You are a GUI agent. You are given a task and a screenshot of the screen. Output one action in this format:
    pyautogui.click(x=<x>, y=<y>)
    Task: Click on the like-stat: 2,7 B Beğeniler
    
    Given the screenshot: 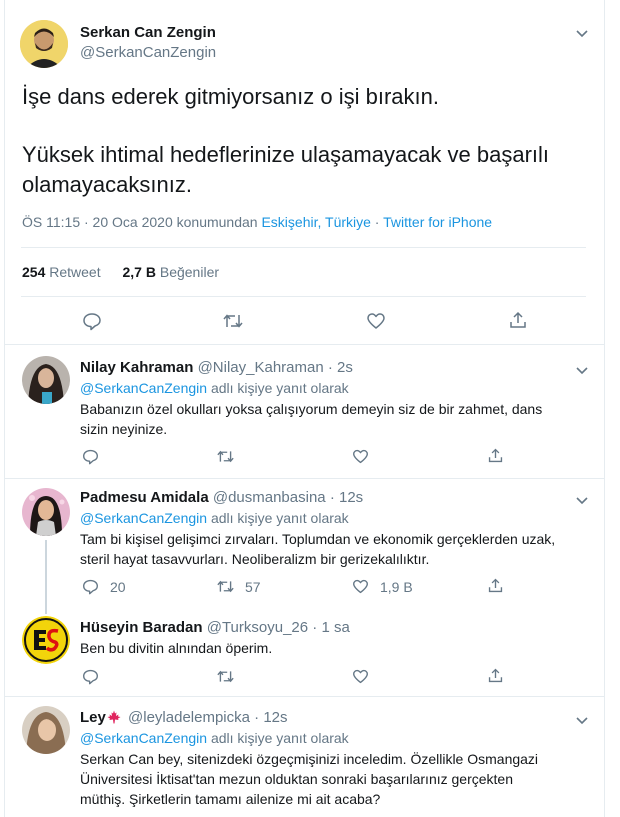 What is the action you would take?
    pyautogui.click(x=171, y=272)
    